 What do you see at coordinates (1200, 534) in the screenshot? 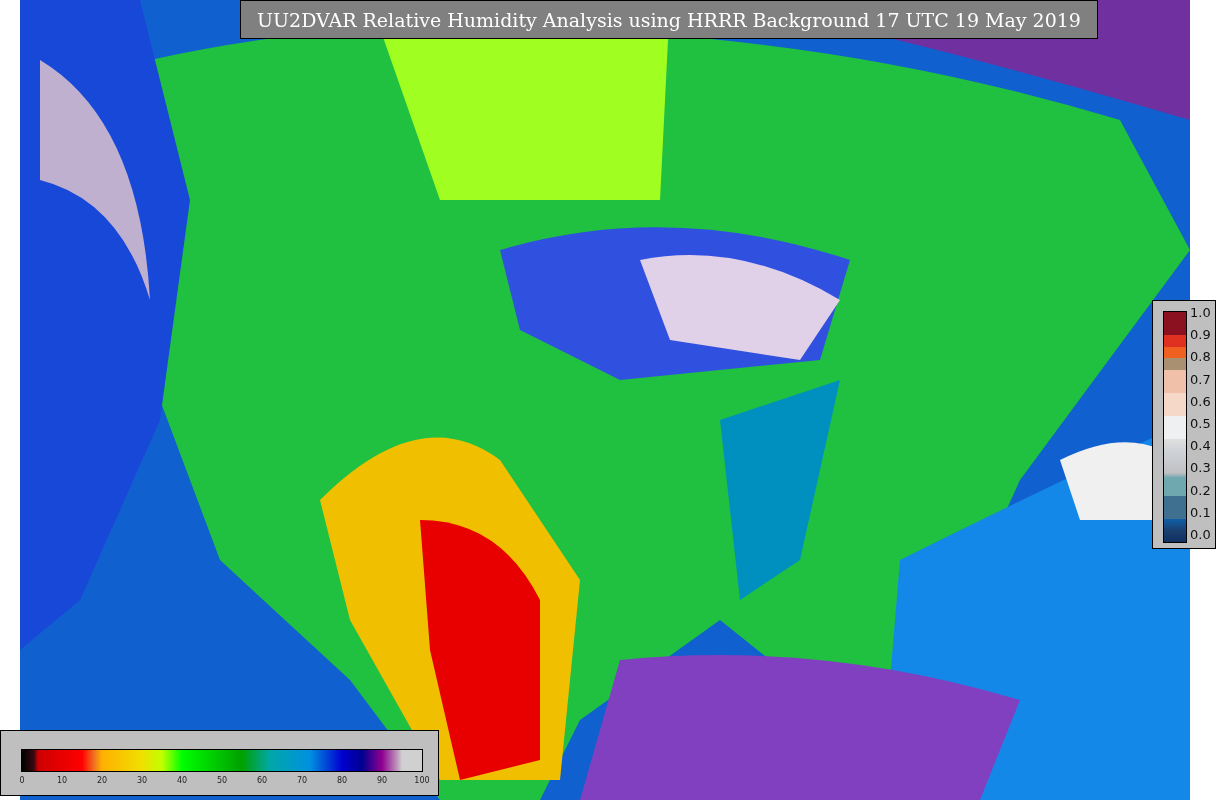
I see `tick-label: 0.0` at bounding box center [1200, 534].